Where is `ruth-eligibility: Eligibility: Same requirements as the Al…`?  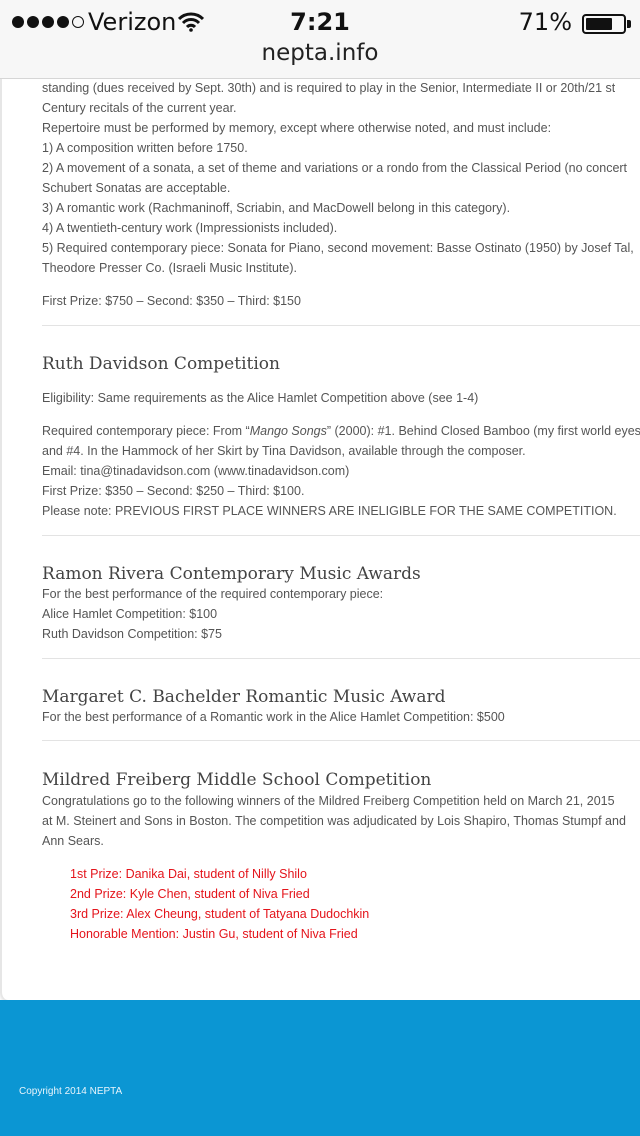 ruth-eligibility: Eligibility: Same requirements as the Al… is located at coordinates (260, 398).